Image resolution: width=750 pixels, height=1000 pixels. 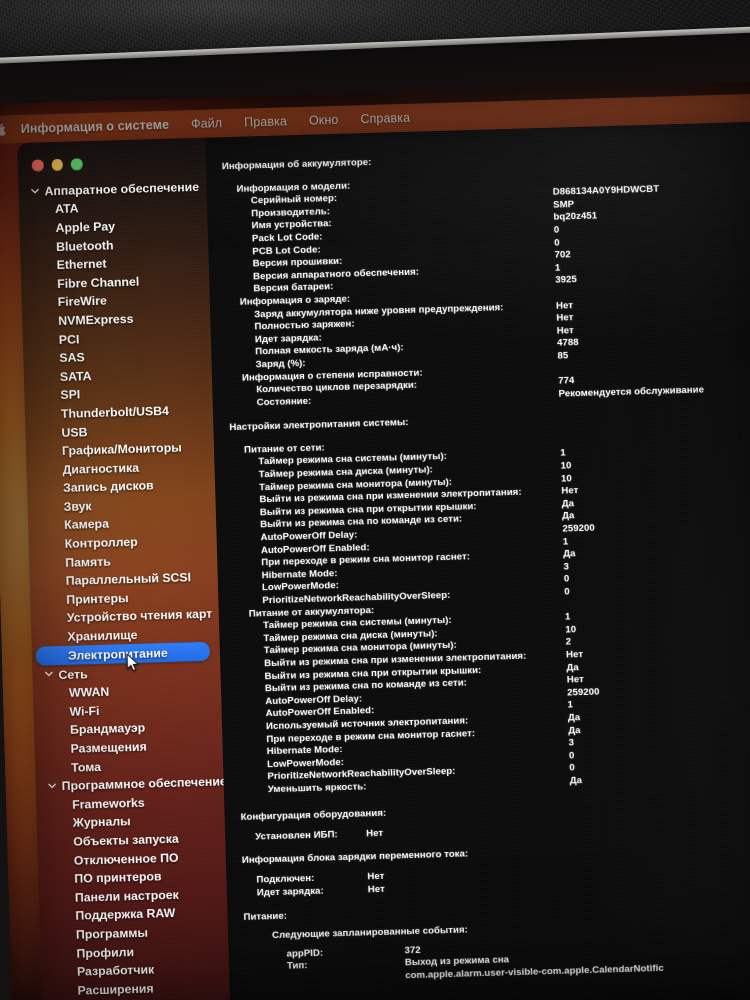 What do you see at coordinates (81, 264) in the screenshot?
I see `sidebar-item-label: Ethernet` at bounding box center [81, 264].